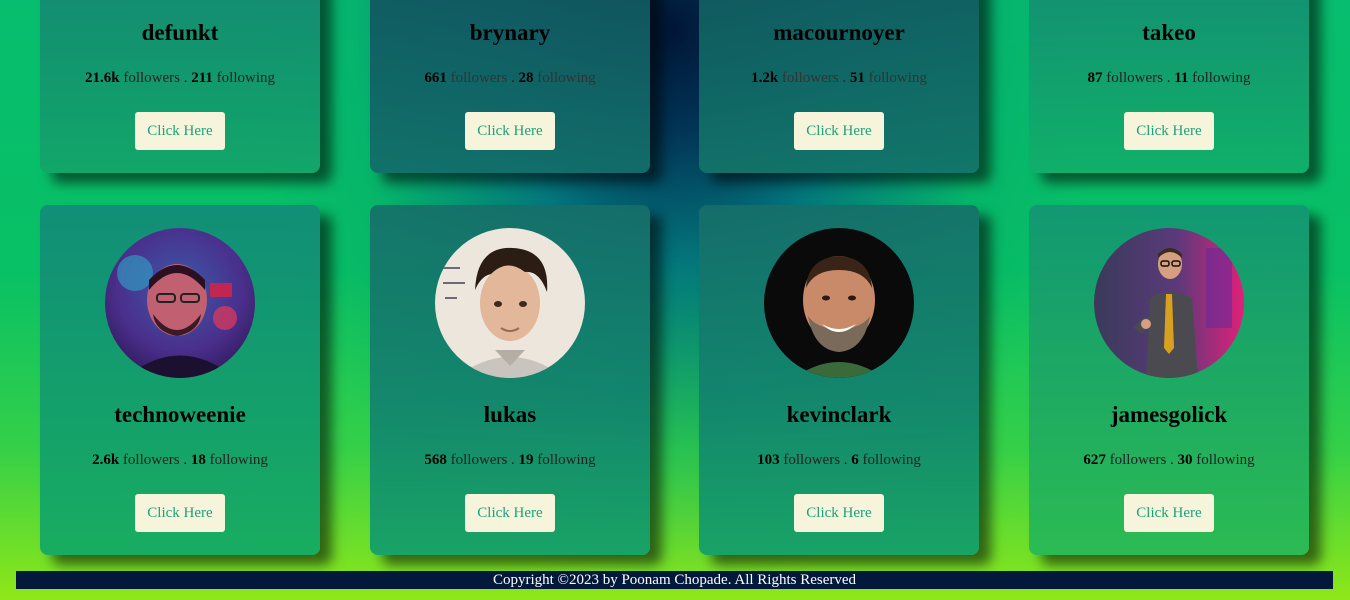 This screenshot has width=1350, height=600. I want to click on profile-username: macournoyer, so click(839, 32).